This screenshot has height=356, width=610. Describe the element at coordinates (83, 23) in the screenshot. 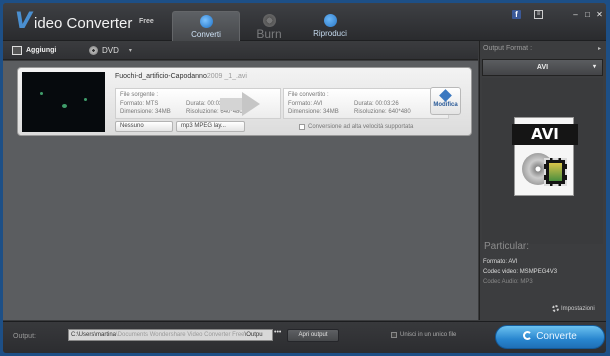

I see `app-title: ideo Converter` at that location.